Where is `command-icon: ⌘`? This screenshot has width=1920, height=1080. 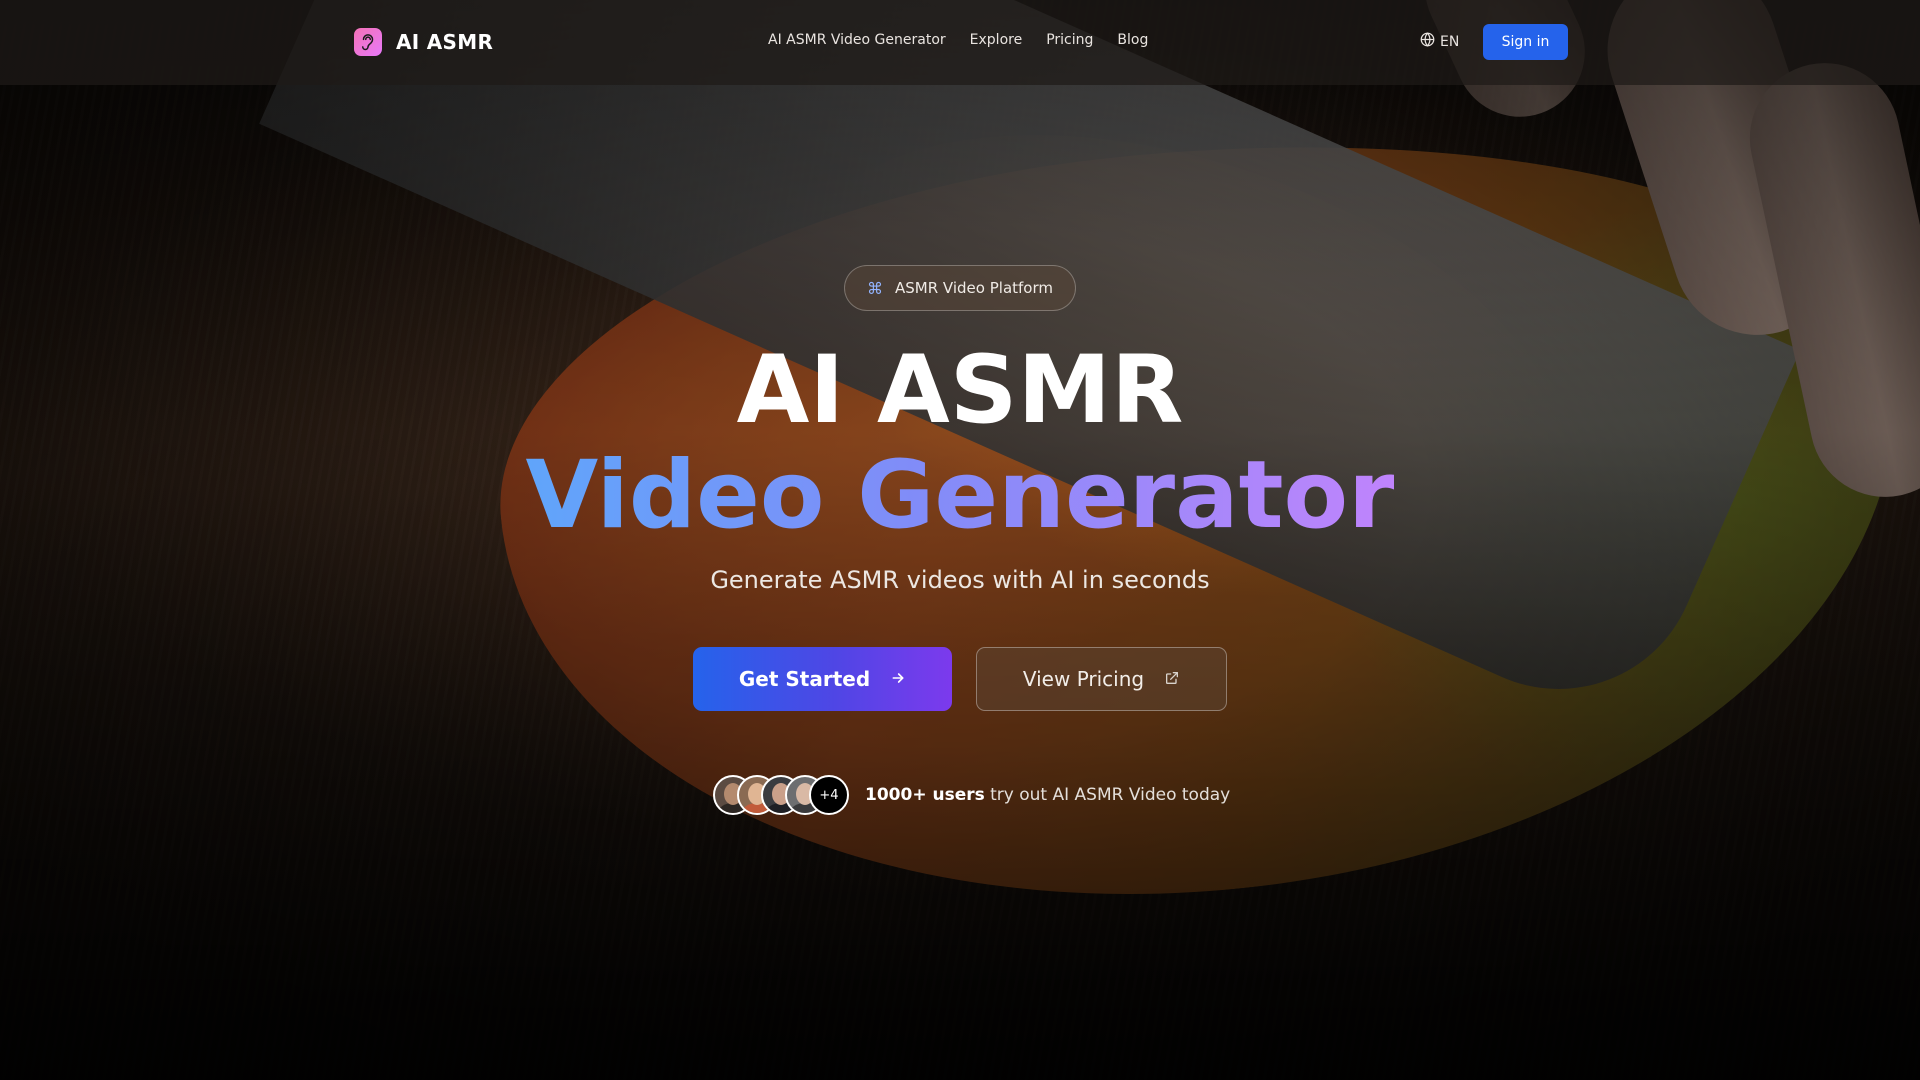
command-icon: ⌘ is located at coordinates (875, 288).